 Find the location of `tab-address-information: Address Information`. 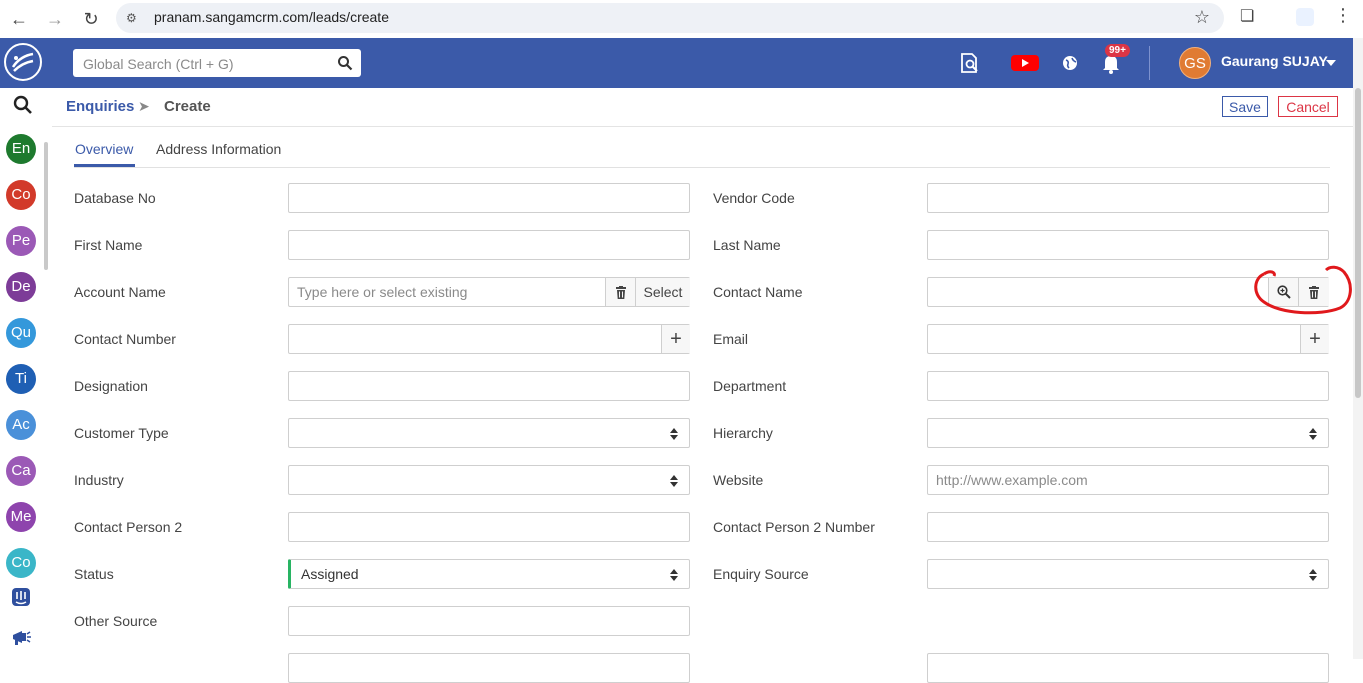

tab-address-information: Address Information is located at coordinates (218, 149).